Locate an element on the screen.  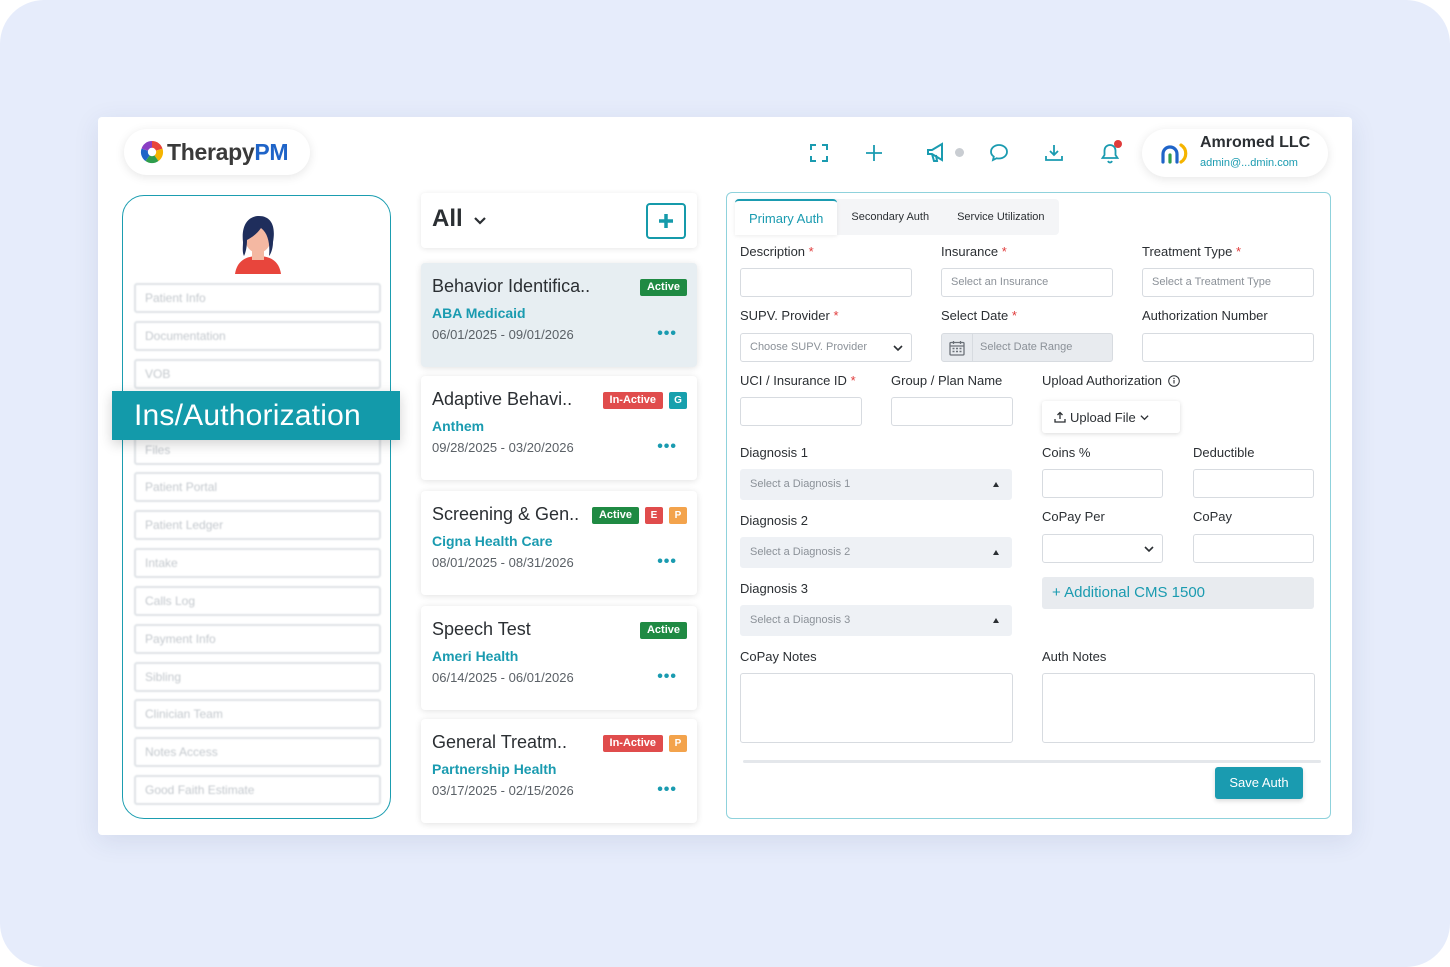
tab-secondary-auth: Secondary Auth is located at coordinates (890, 217).